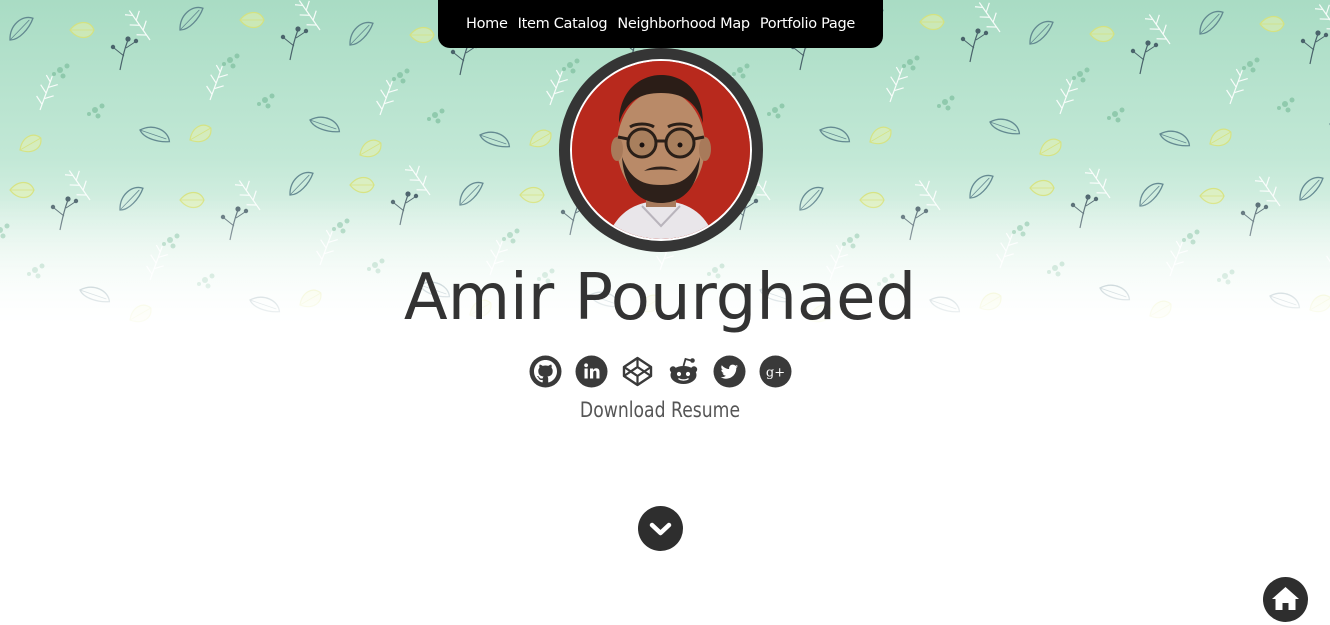 This screenshot has width=1330, height=625. I want to click on github-icon, so click(545, 371).